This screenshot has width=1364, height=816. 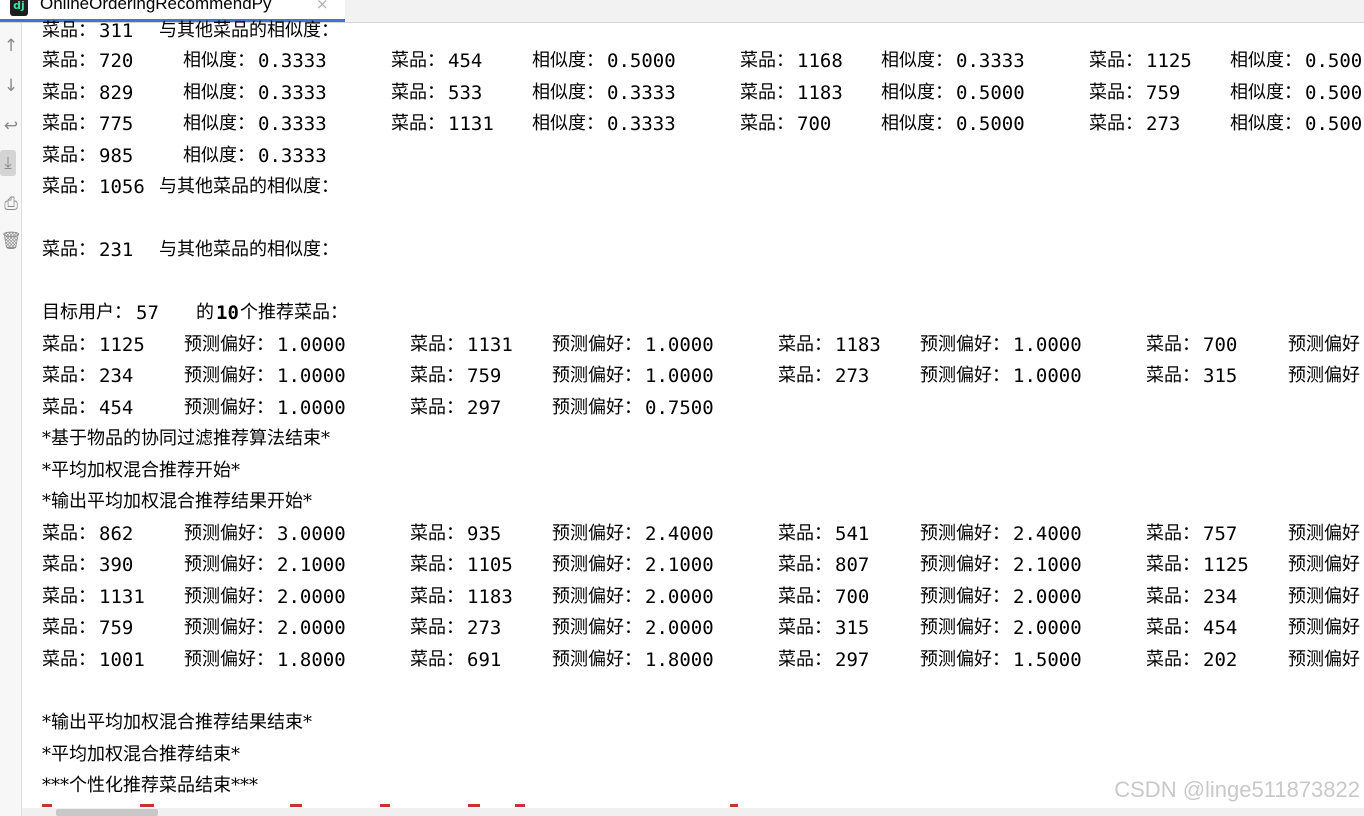 What do you see at coordinates (1220, 660) in the screenshot?
I see `dish-id: 202` at bounding box center [1220, 660].